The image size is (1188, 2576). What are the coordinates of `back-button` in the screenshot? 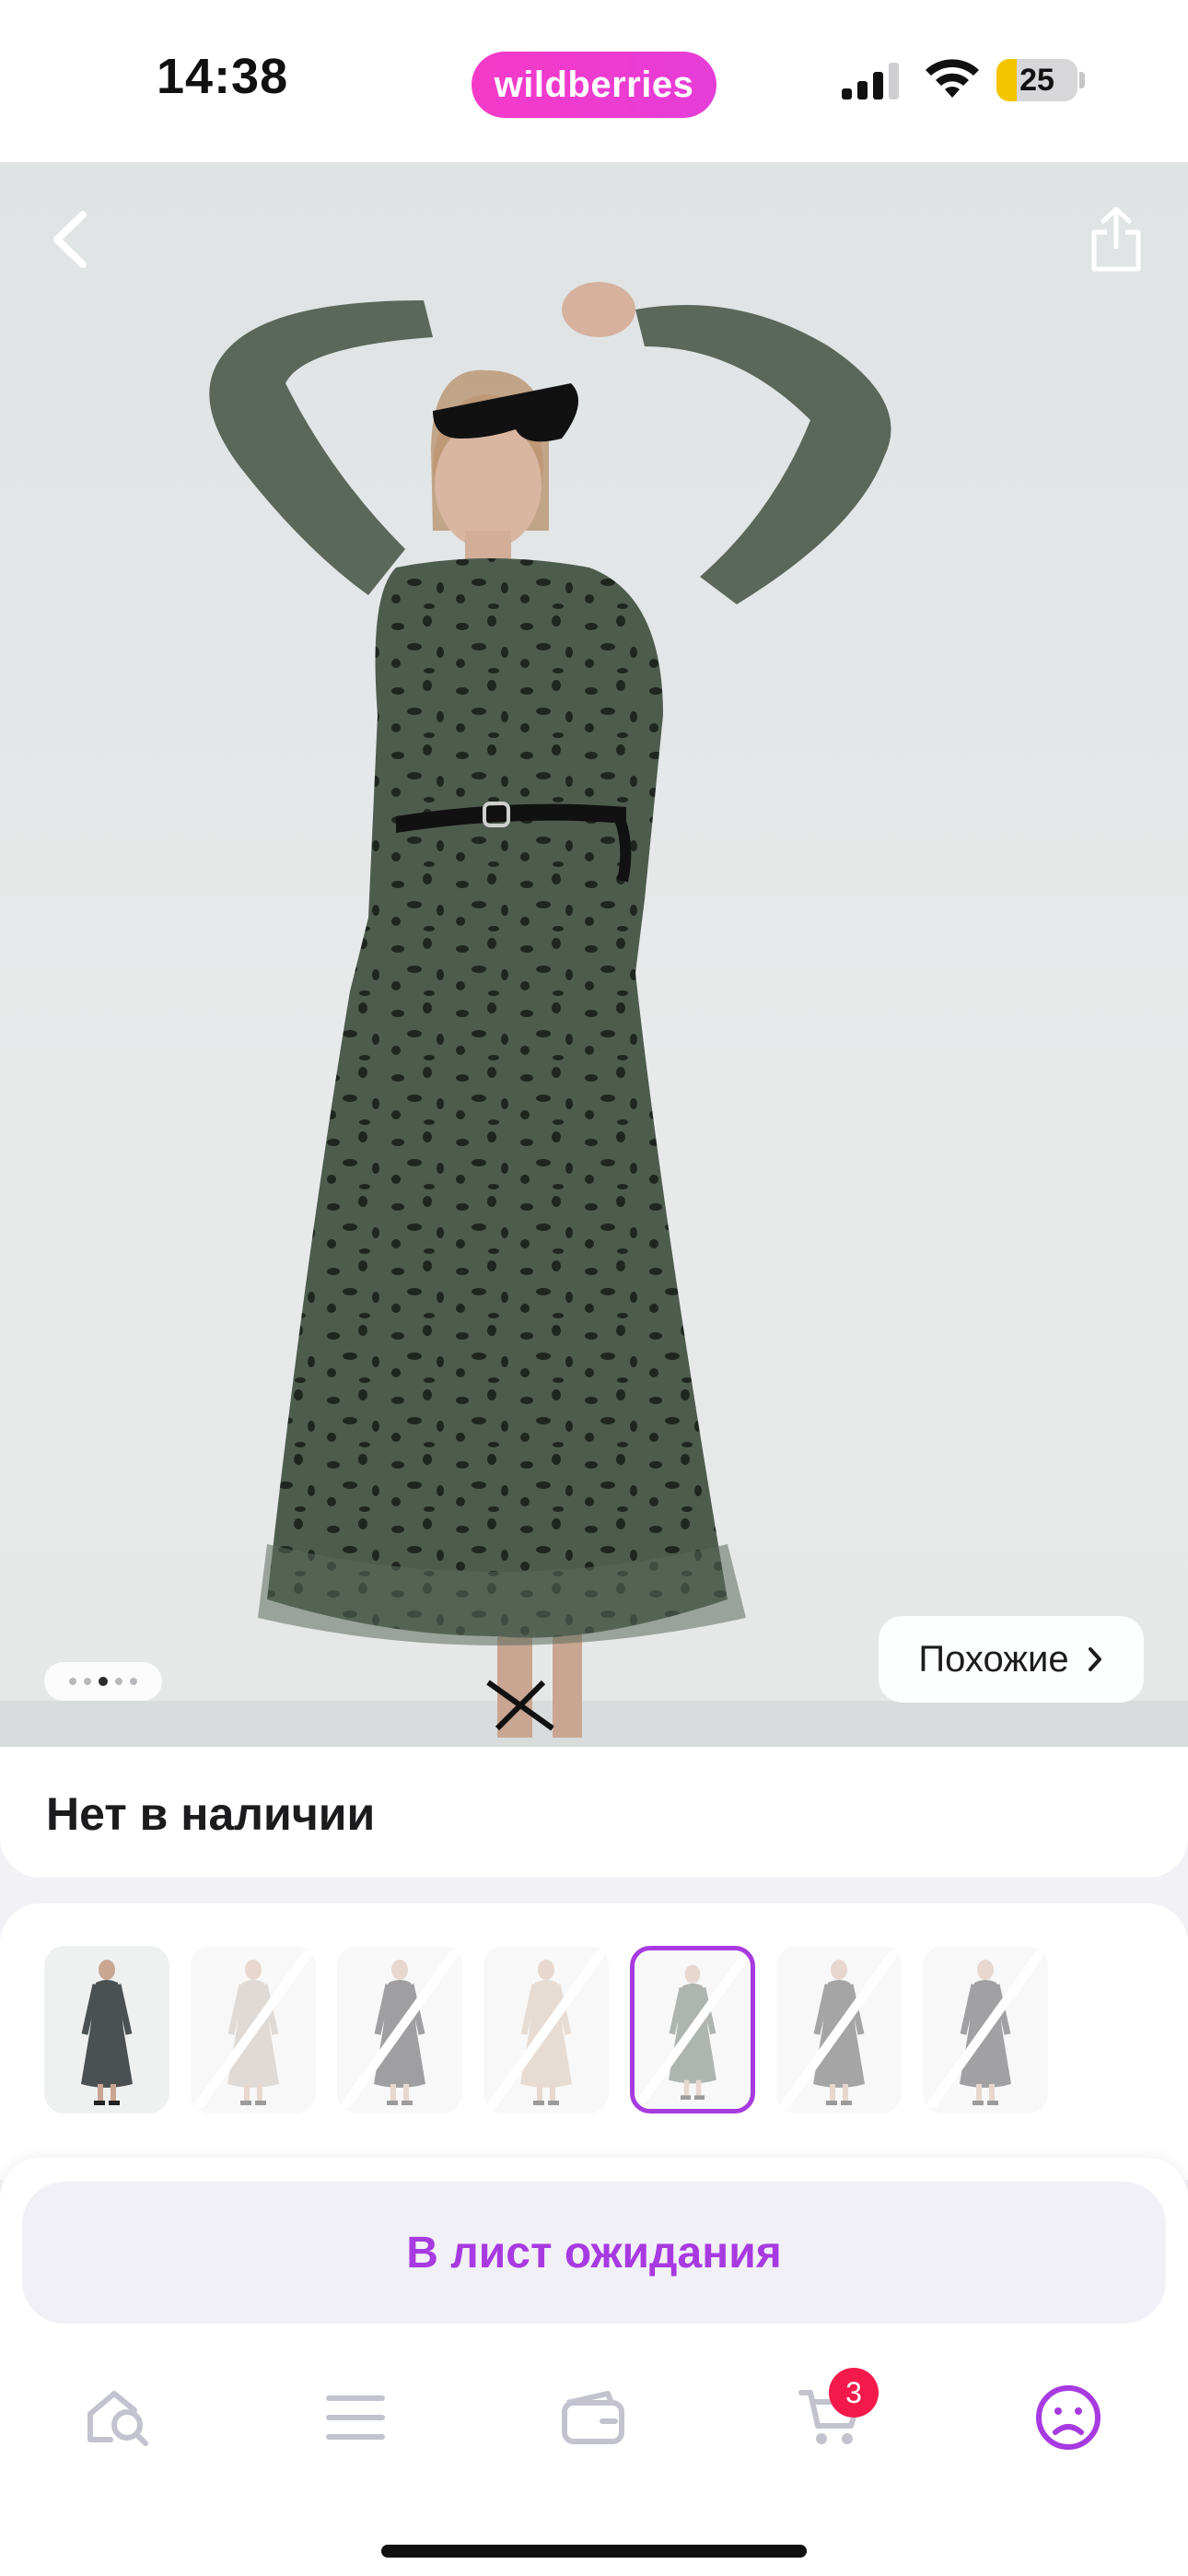 It's located at (72, 239).